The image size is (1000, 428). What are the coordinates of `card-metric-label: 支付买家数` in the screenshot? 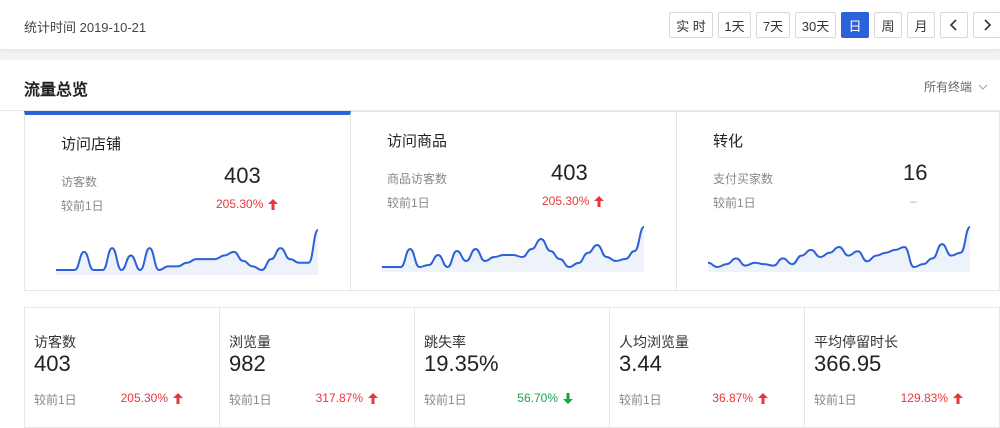 It's located at (743, 179).